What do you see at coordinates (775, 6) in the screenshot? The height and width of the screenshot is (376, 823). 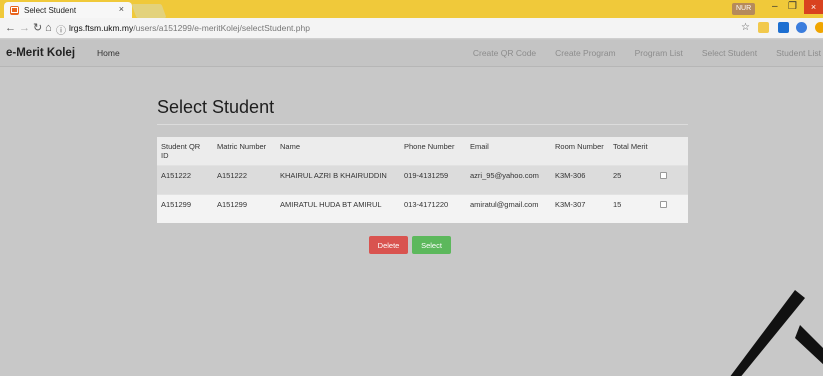 I see `minimize-icon: –` at bounding box center [775, 6].